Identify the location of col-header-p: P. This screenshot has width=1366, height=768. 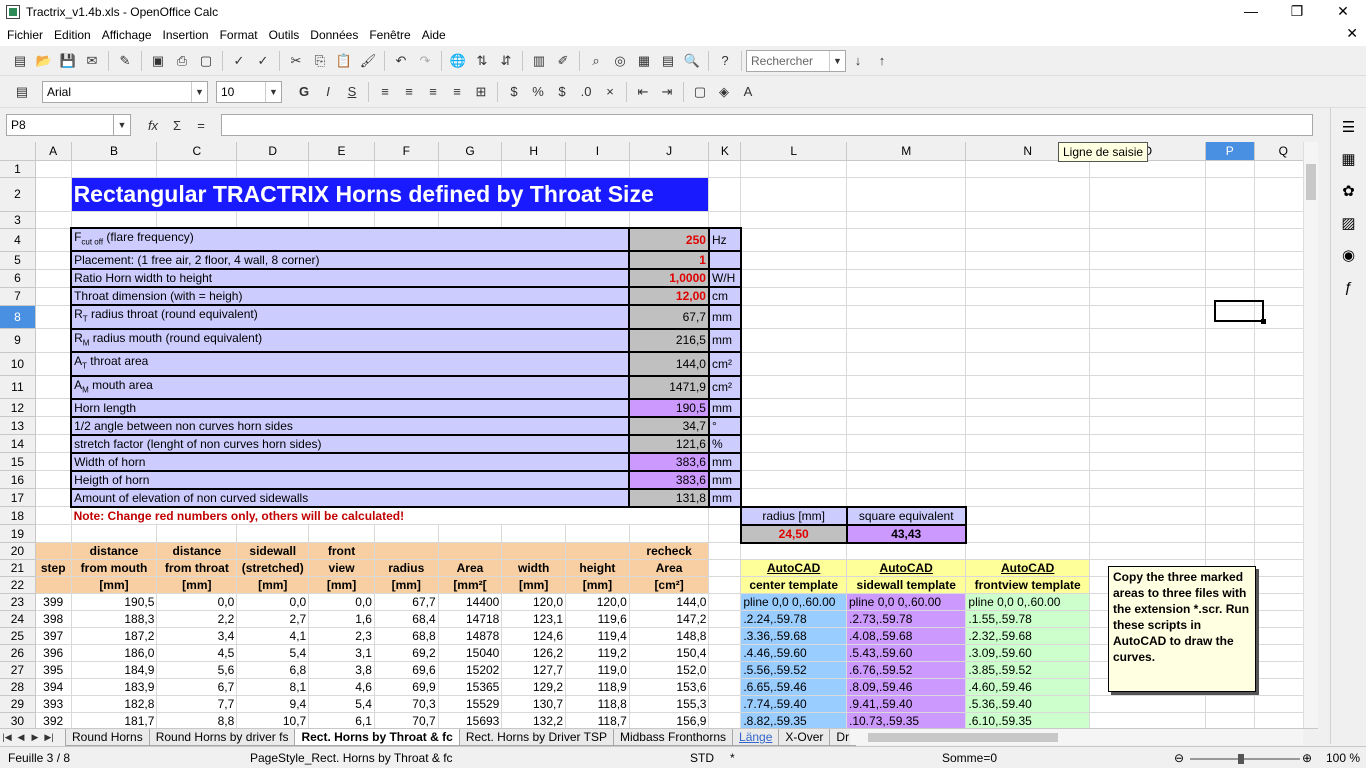
(1230, 151).